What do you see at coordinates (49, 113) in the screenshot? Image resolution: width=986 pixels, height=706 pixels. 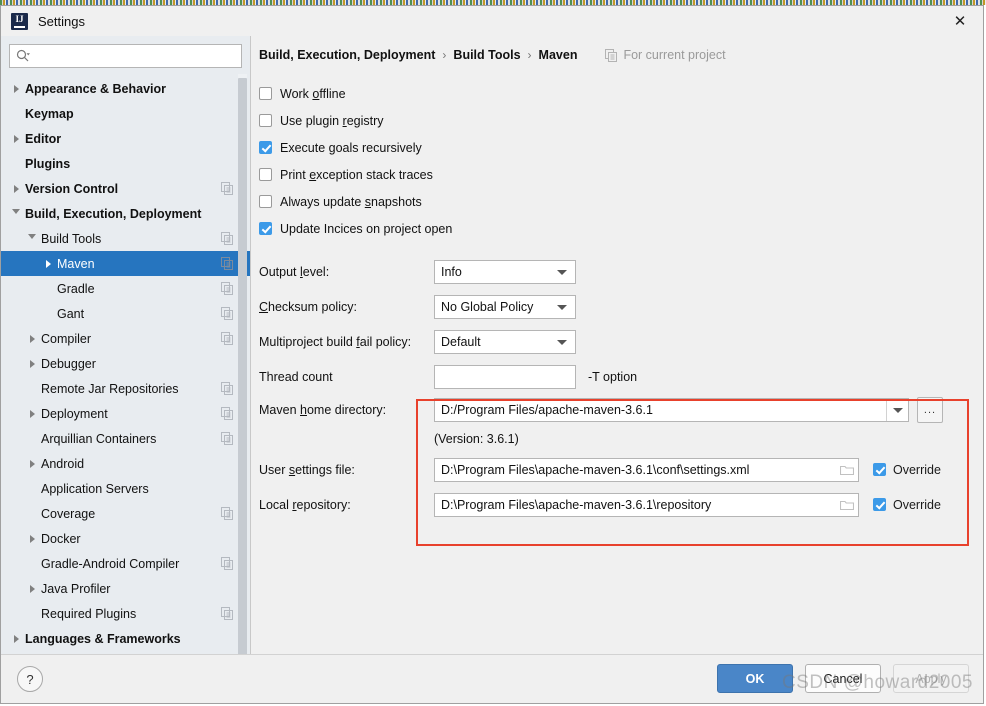 I see `sidebar-item-label: Keymap` at bounding box center [49, 113].